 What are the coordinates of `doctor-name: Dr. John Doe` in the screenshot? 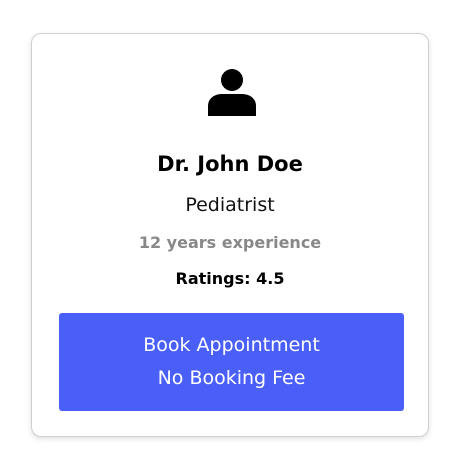 It's located at (230, 164).